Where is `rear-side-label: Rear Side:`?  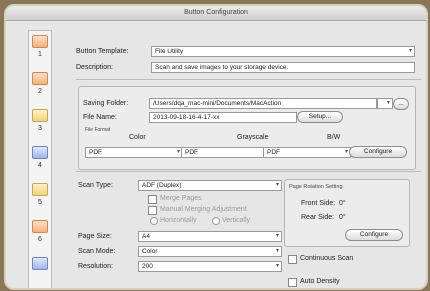
rear-side-label: Rear Side: is located at coordinates (318, 217).